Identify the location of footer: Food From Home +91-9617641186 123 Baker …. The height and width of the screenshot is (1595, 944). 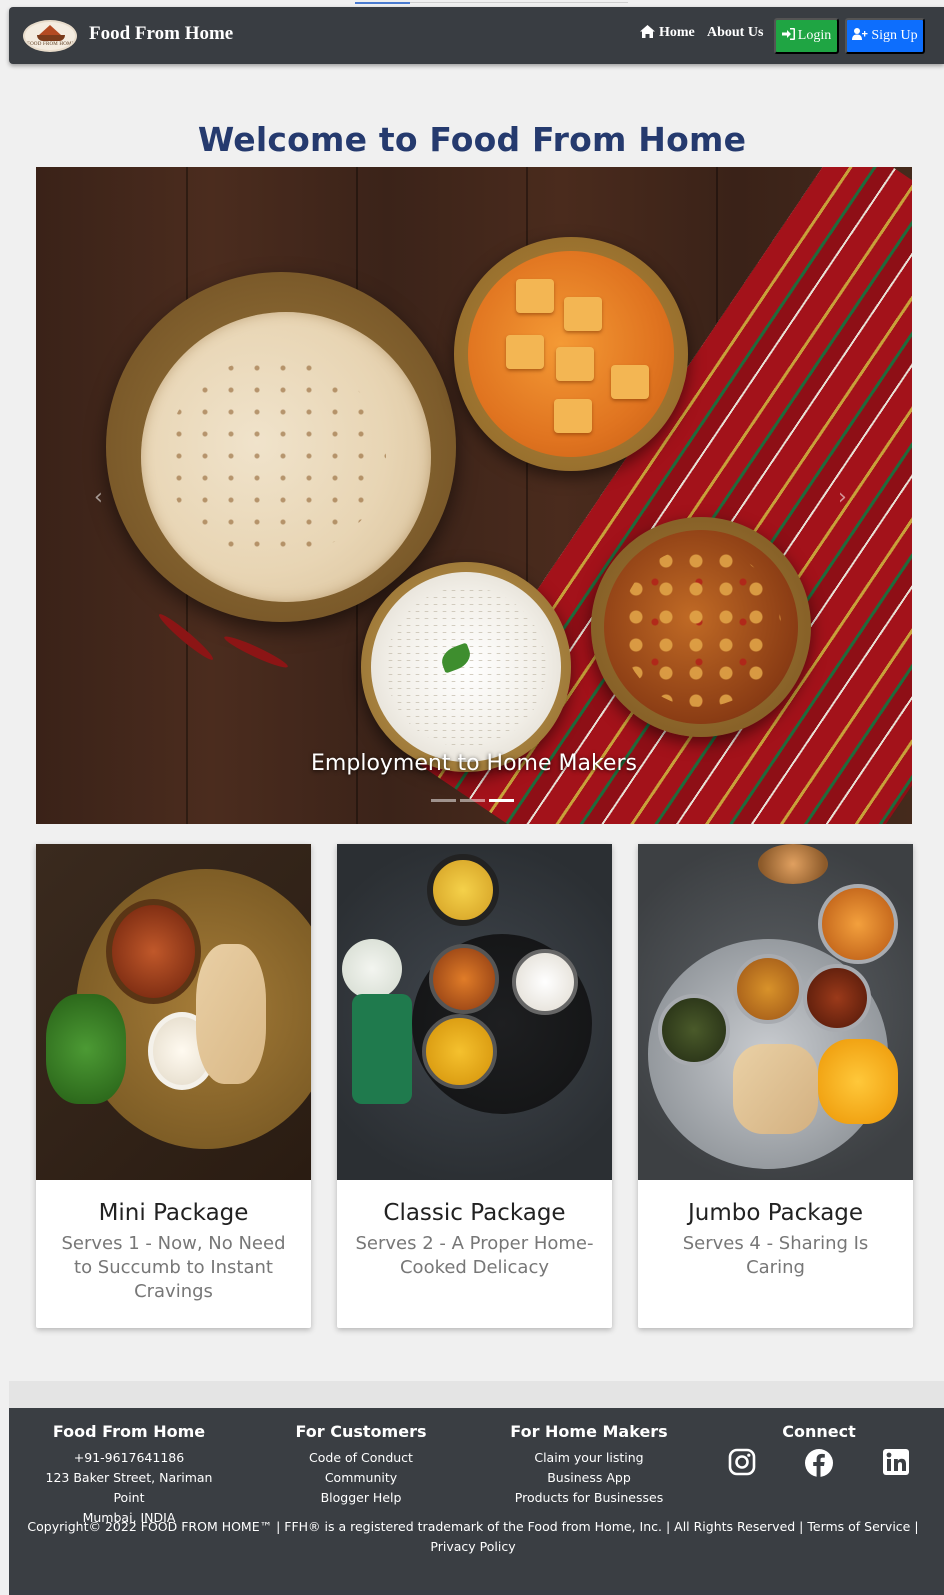
(476, 1501).